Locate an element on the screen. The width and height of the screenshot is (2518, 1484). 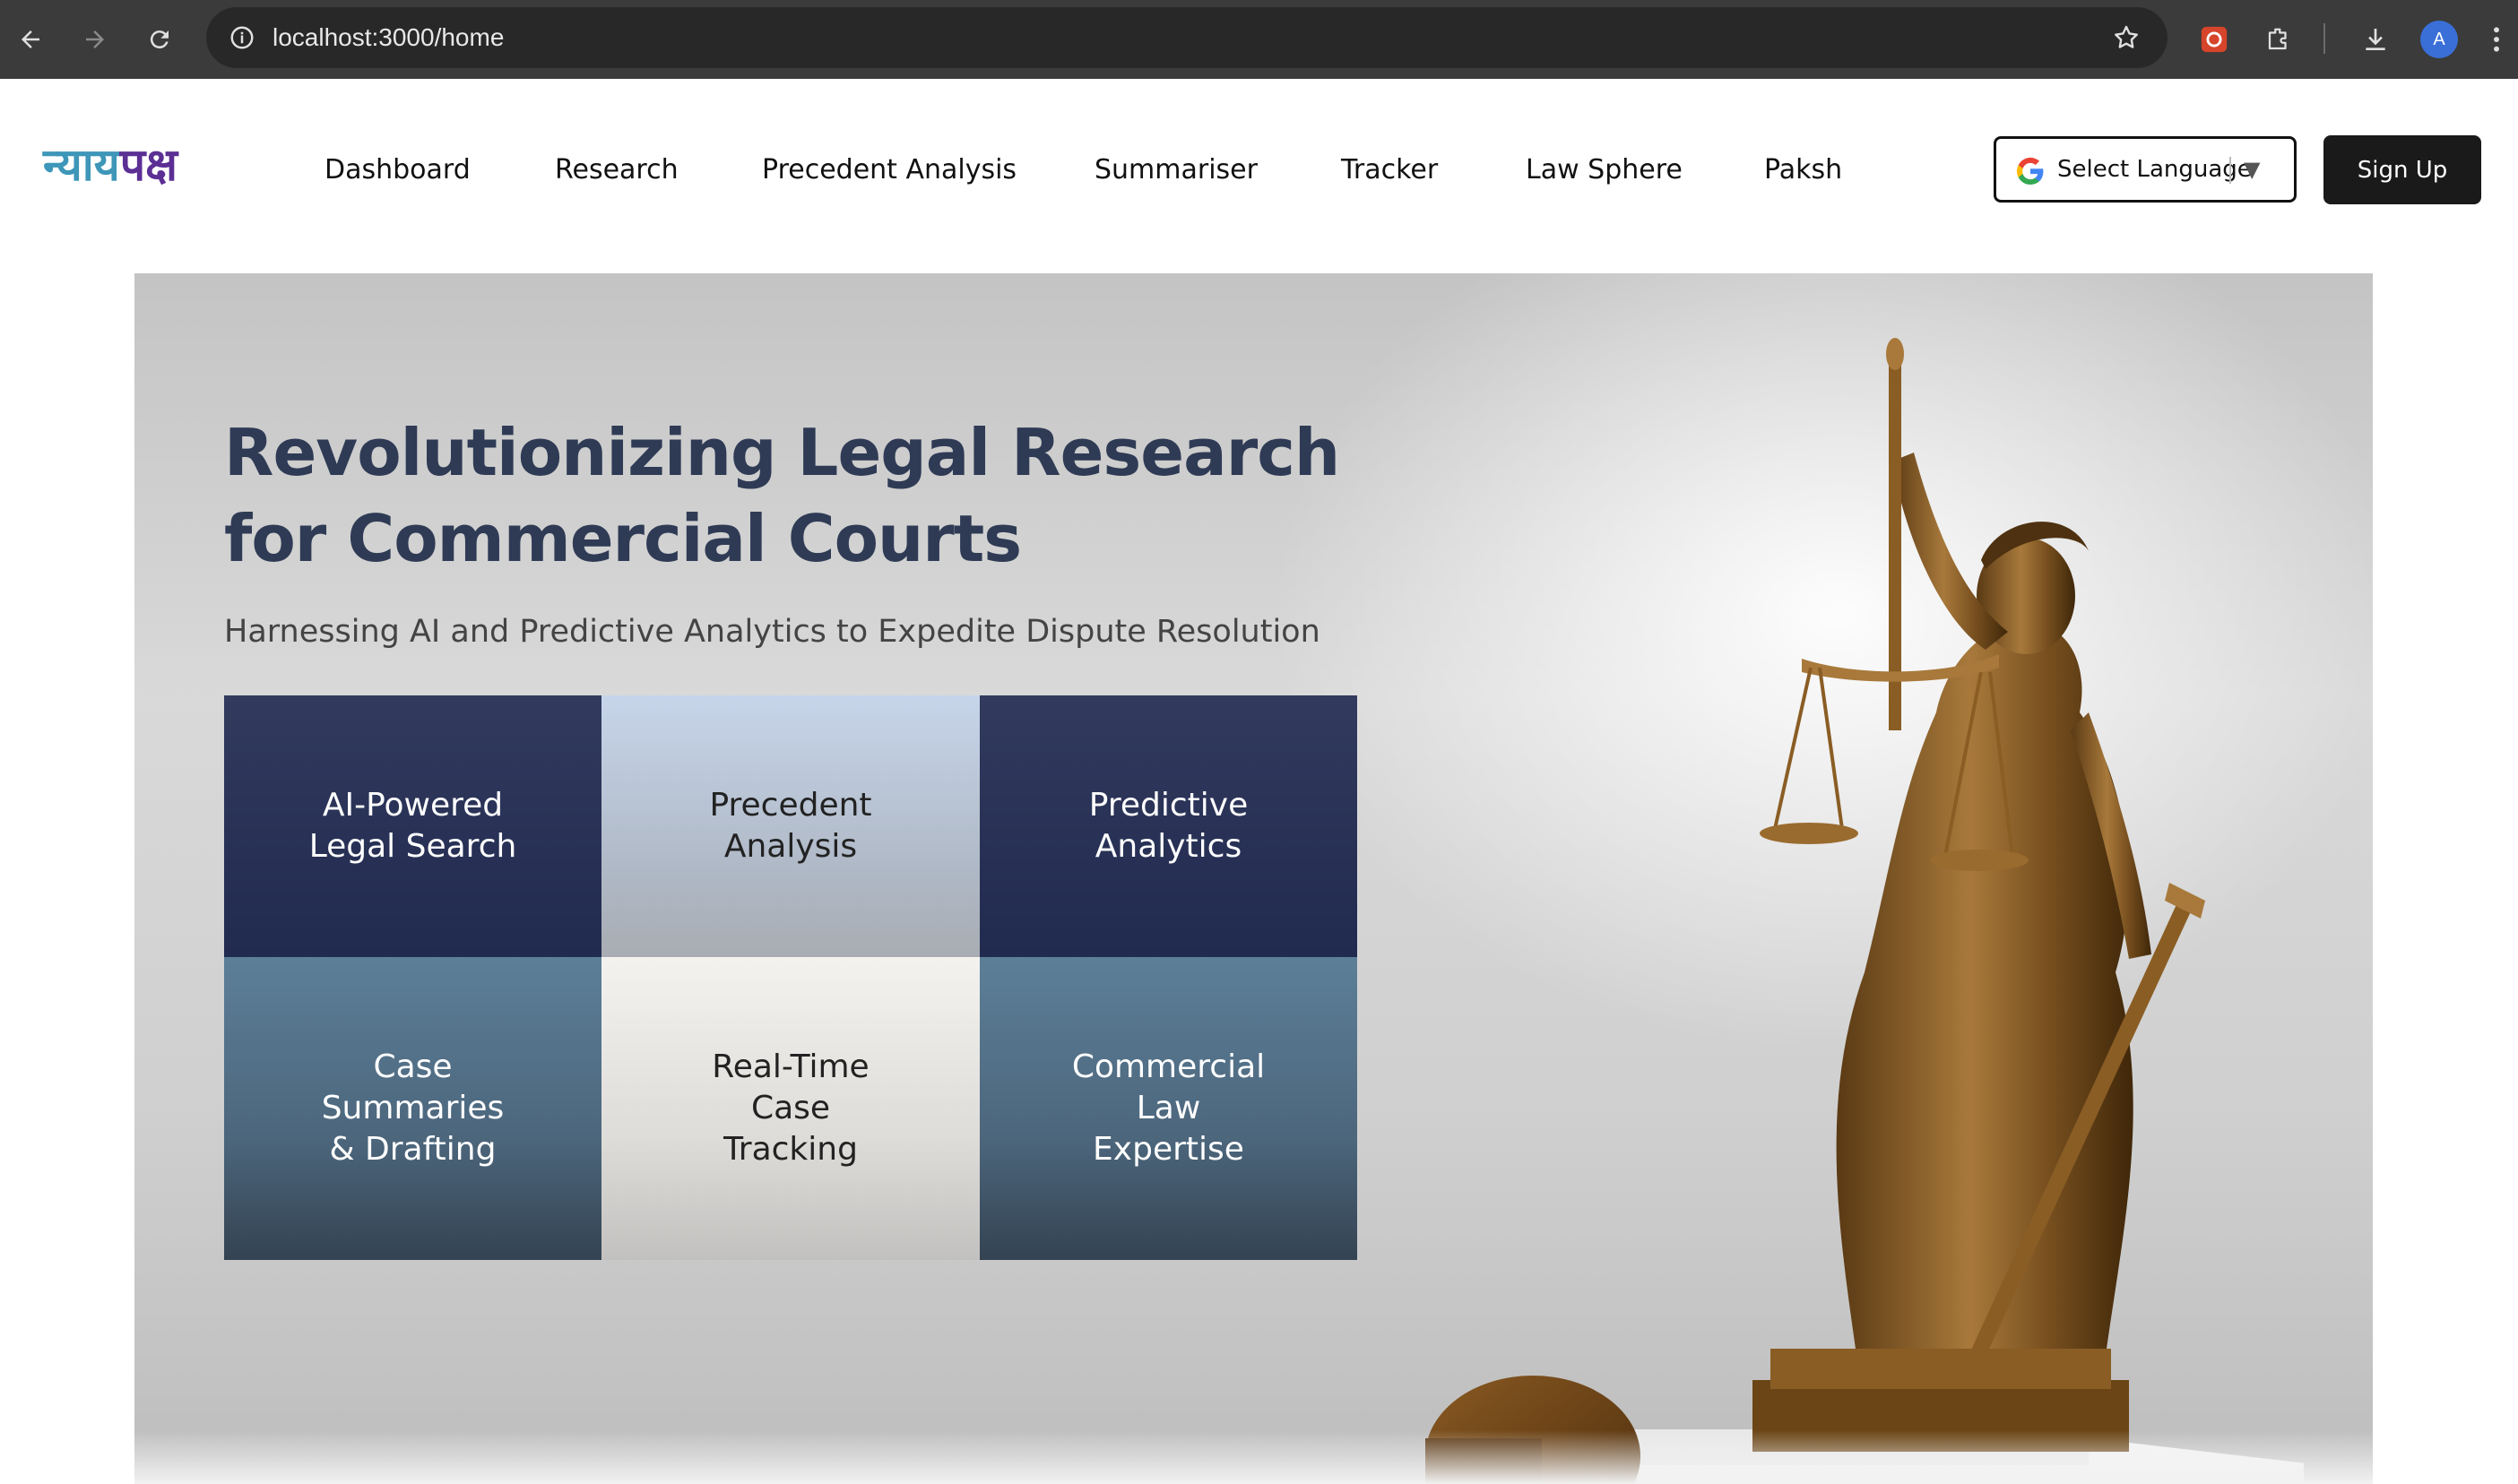
feature-tile-label: Commercial Law Expertise is located at coordinates (1168, 1108).